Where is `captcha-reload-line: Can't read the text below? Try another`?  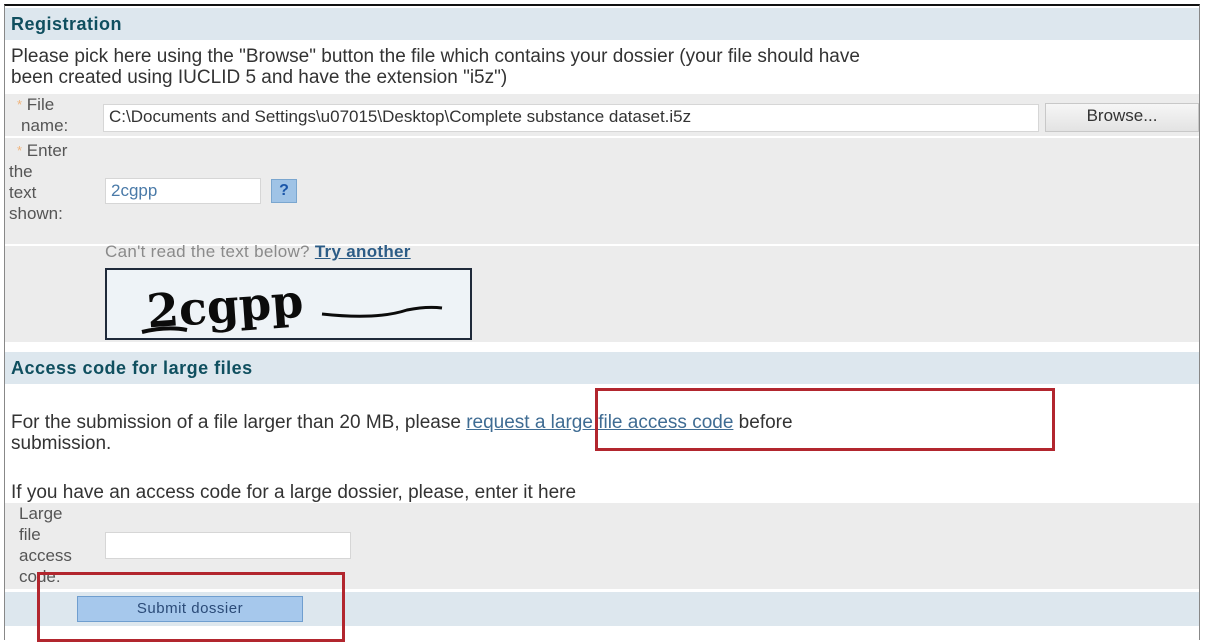 captcha-reload-line: Can't read the text below? Try another is located at coordinates (258, 252).